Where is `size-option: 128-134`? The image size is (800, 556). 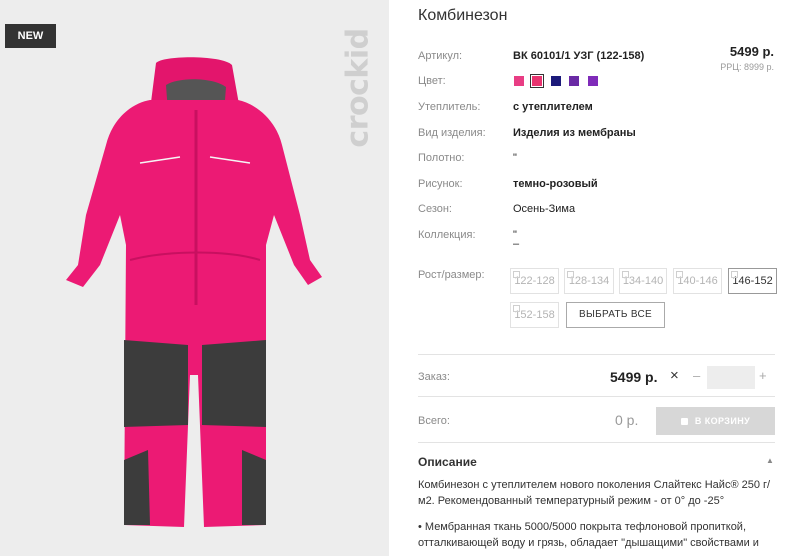 size-option: 128-134 is located at coordinates (589, 281).